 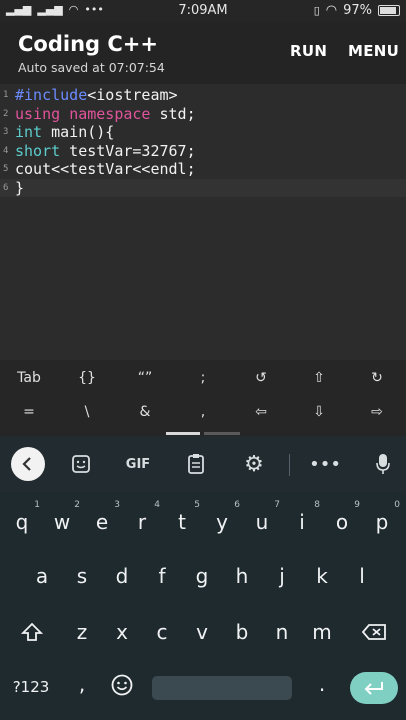 I want to click on keyboard-toolbar: GIF ⚙ •••, so click(x=203, y=464).